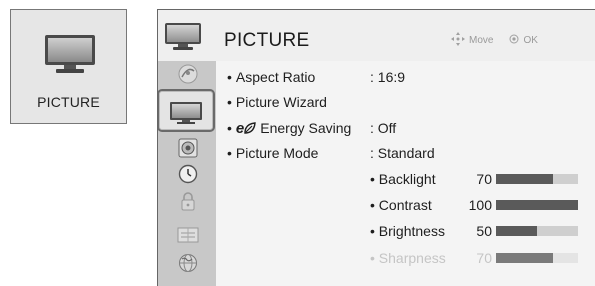 The height and width of the screenshot is (286, 595). I want to click on move-hint-label: Move, so click(481, 40).